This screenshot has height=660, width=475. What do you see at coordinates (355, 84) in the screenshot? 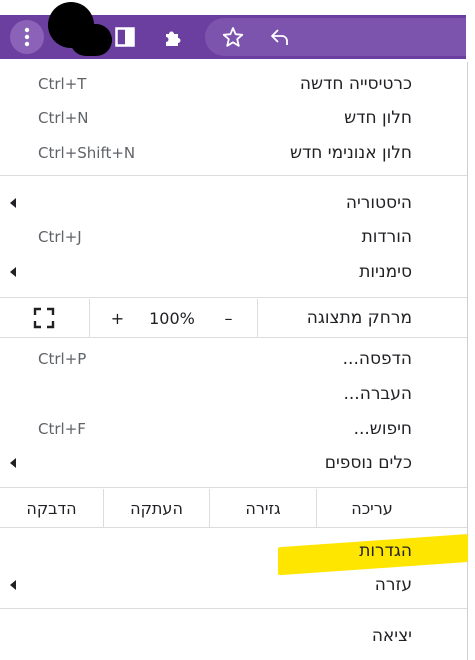
I see `menu-item-label: כרטיסייה חדשה` at bounding box center [355, 84].